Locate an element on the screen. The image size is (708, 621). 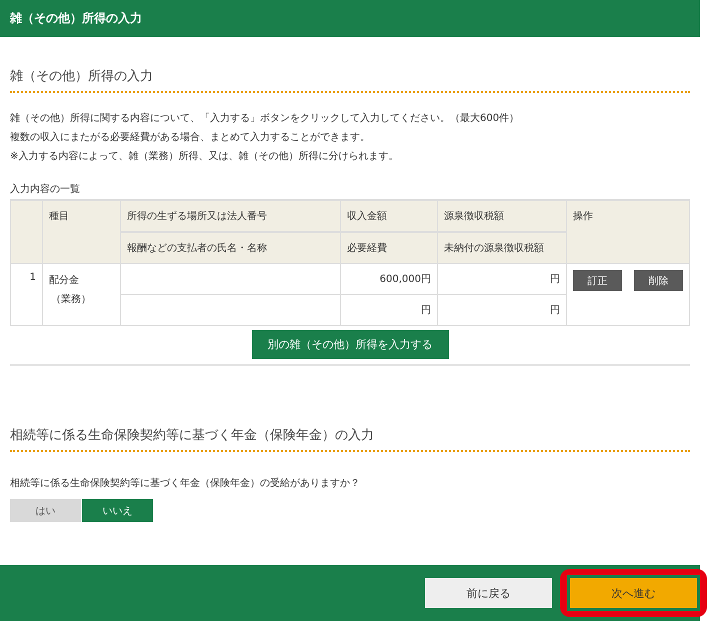
action-button: 削除 is located at coordinates (658, 280).